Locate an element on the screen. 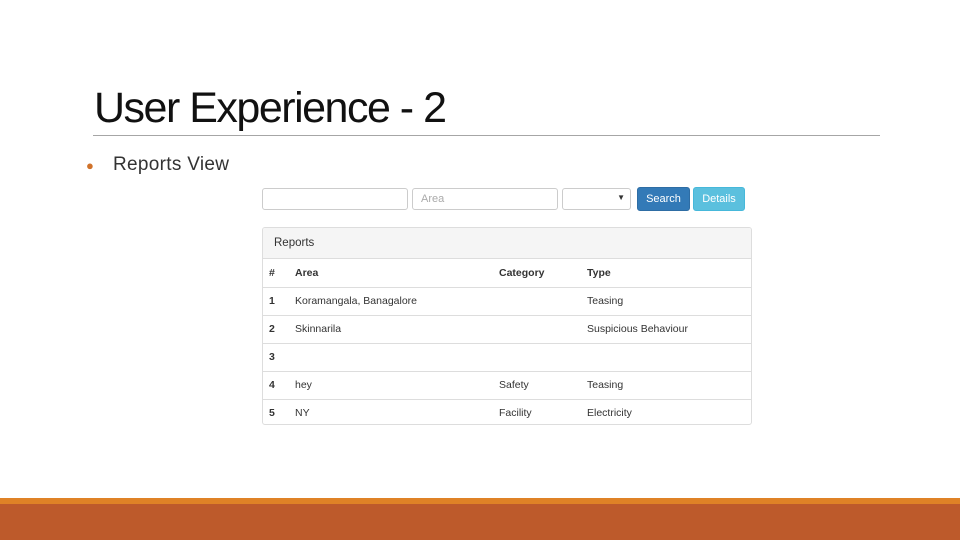 The width and height of the screenshot is (960, 540). column-header-area: Area is located at coordinates (307, 272).